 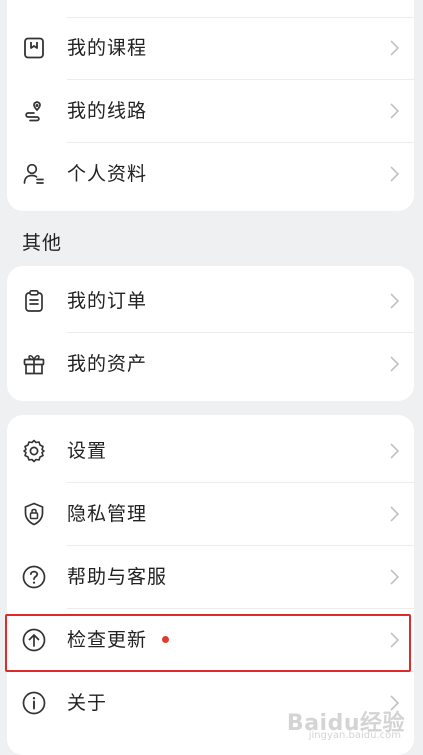 What do you see at coordinates (210, 174) in the screenshot?
I see `menu-item-profile: 个人资料` at bounding box center [210, 174].